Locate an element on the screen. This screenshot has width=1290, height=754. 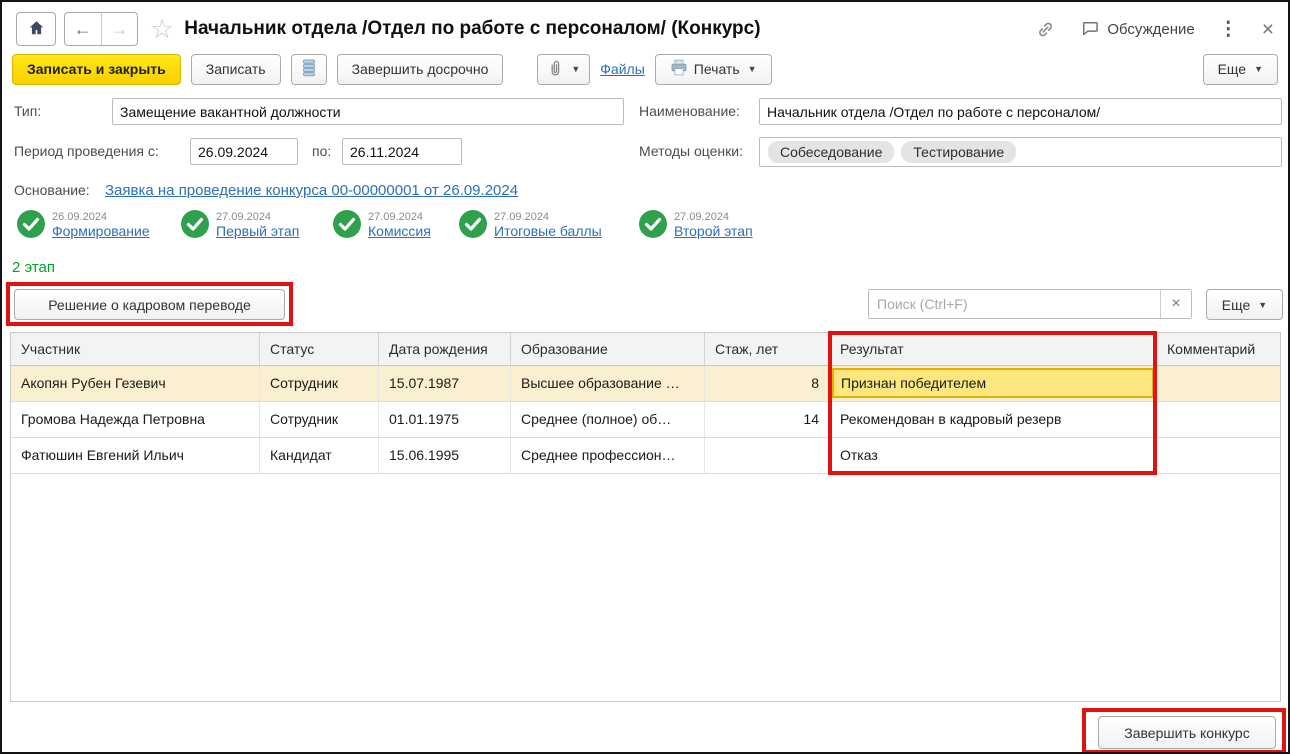
table-more-button: Еще ▼ is located at coordinates (1244, 304).